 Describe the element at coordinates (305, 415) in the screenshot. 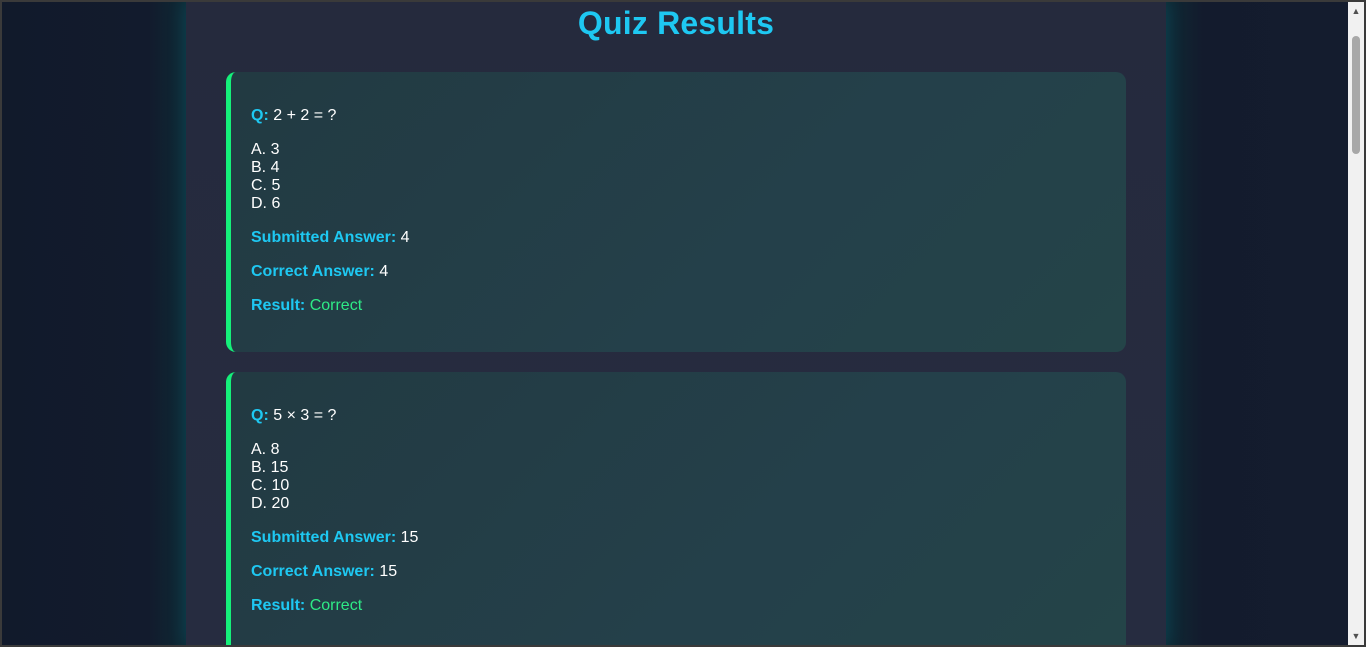

I see `question-text: 5 × 3 = ?` at that location.